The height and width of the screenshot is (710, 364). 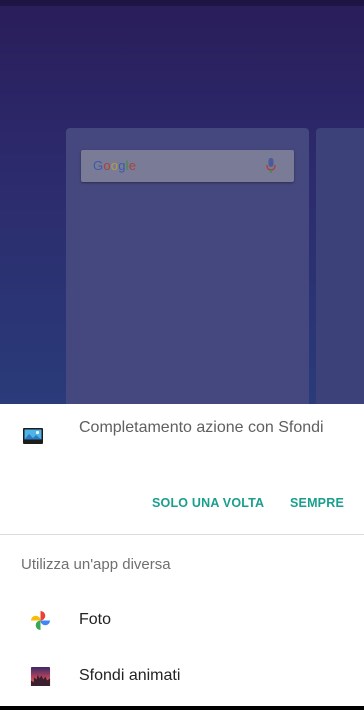 What do you see at coordinates (115, 165) in the screenshot?
I see `google-logo: Google` at bounding box center [115, 165].